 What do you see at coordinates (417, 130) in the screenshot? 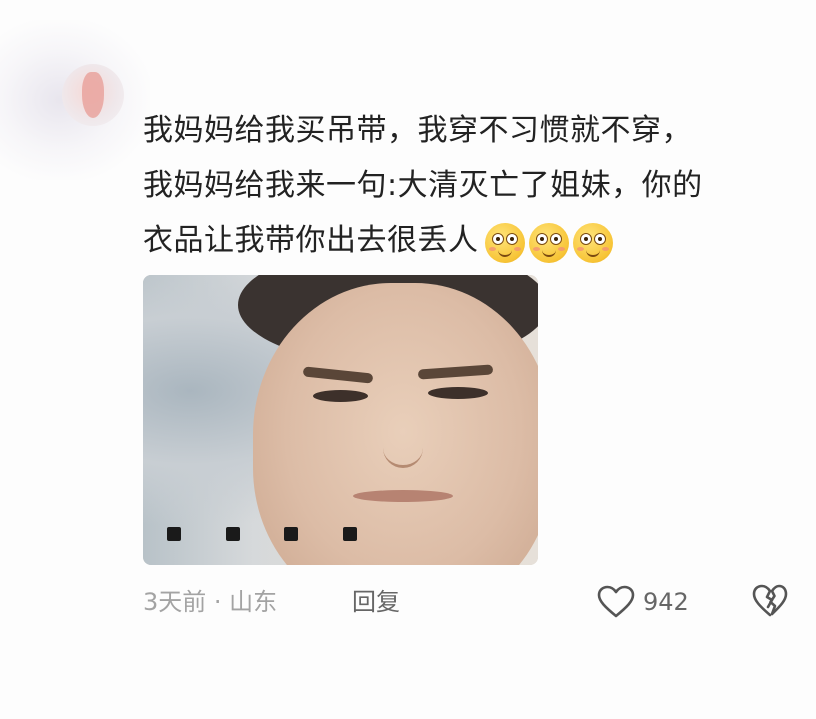
I see `comment-line: 我妈妈给我买吊带，我穿不习惯就不穿，` at bounding box center [417, 130].